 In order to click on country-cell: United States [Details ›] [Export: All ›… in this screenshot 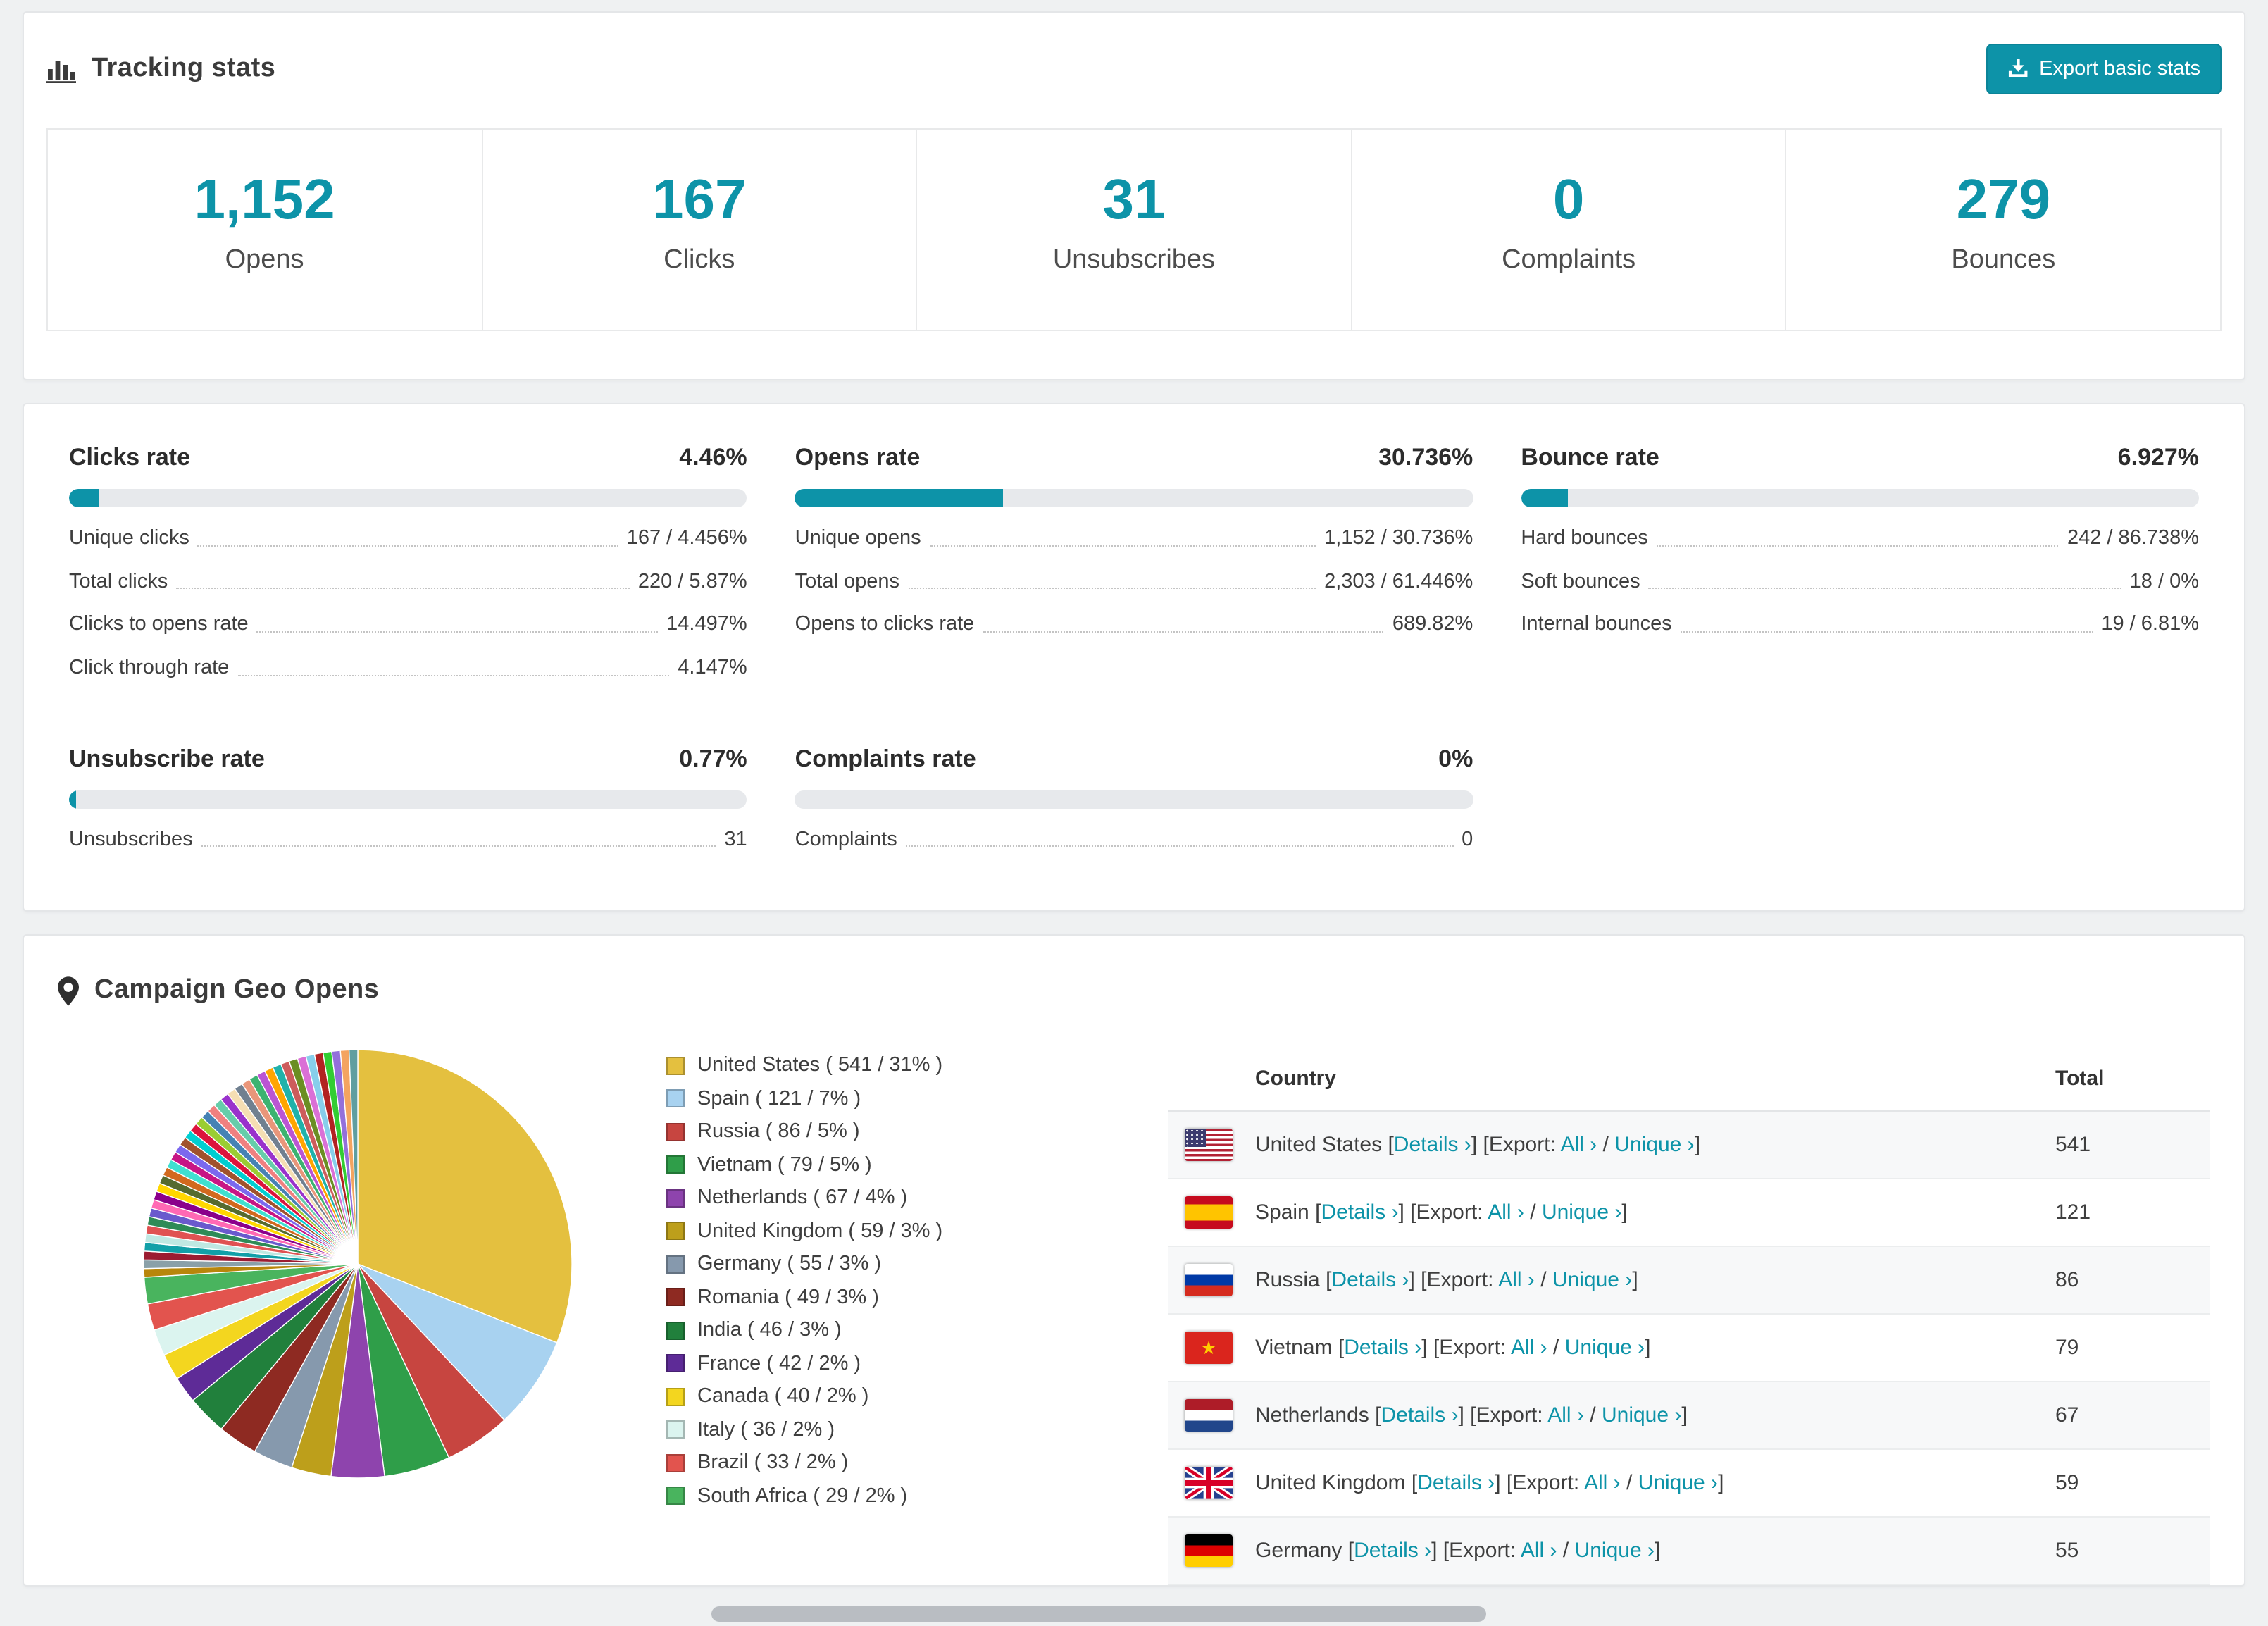, I will do `click(1478, 1146)`.